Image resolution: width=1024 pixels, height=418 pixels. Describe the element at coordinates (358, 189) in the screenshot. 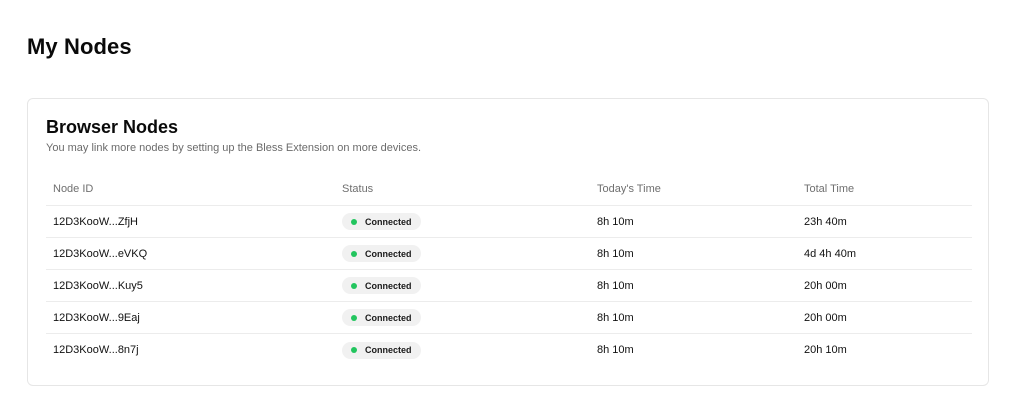

I see `column-header-status: Status` at that location.